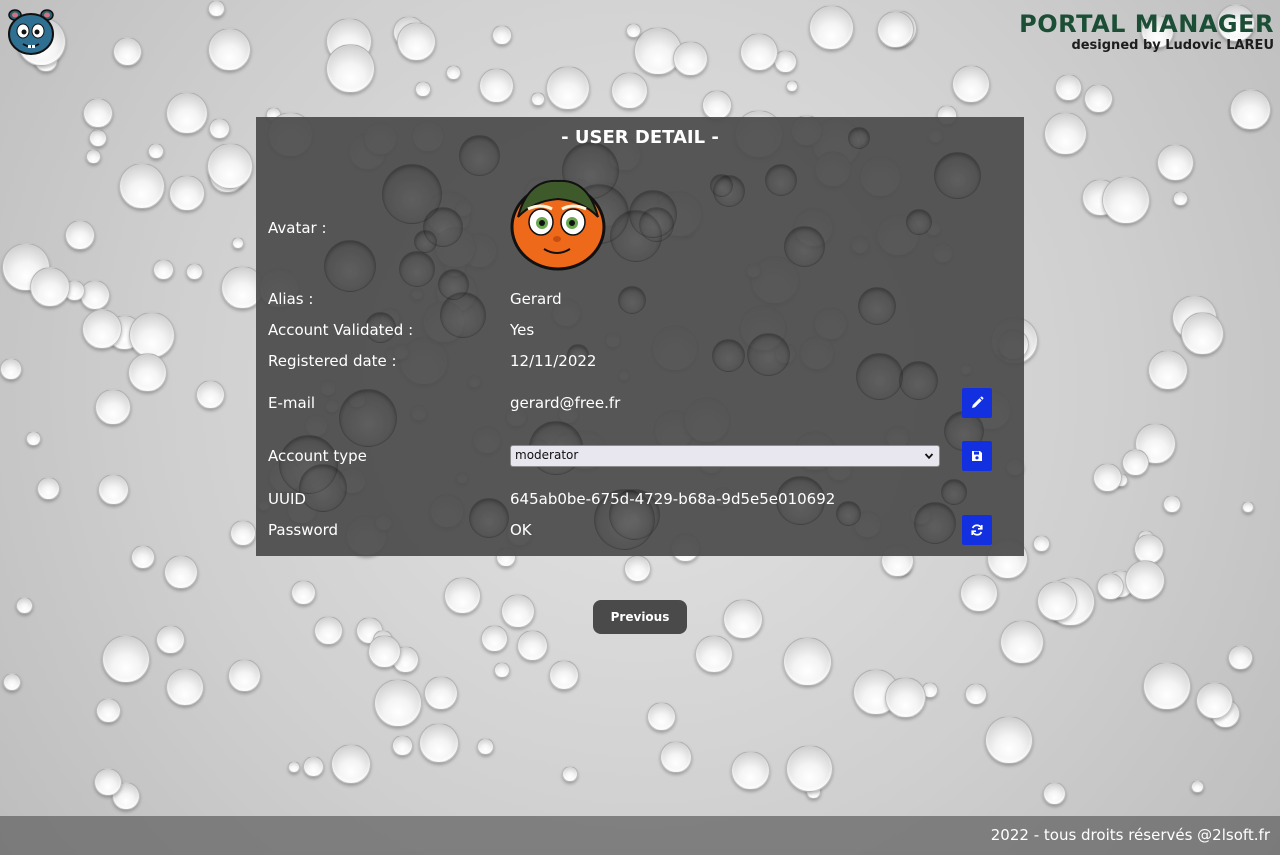 This screenshot has width=1280, height=855. Describe the element at coordinates (725, 456) in the screenshot. I see `account-type-select: moderator` at that location.